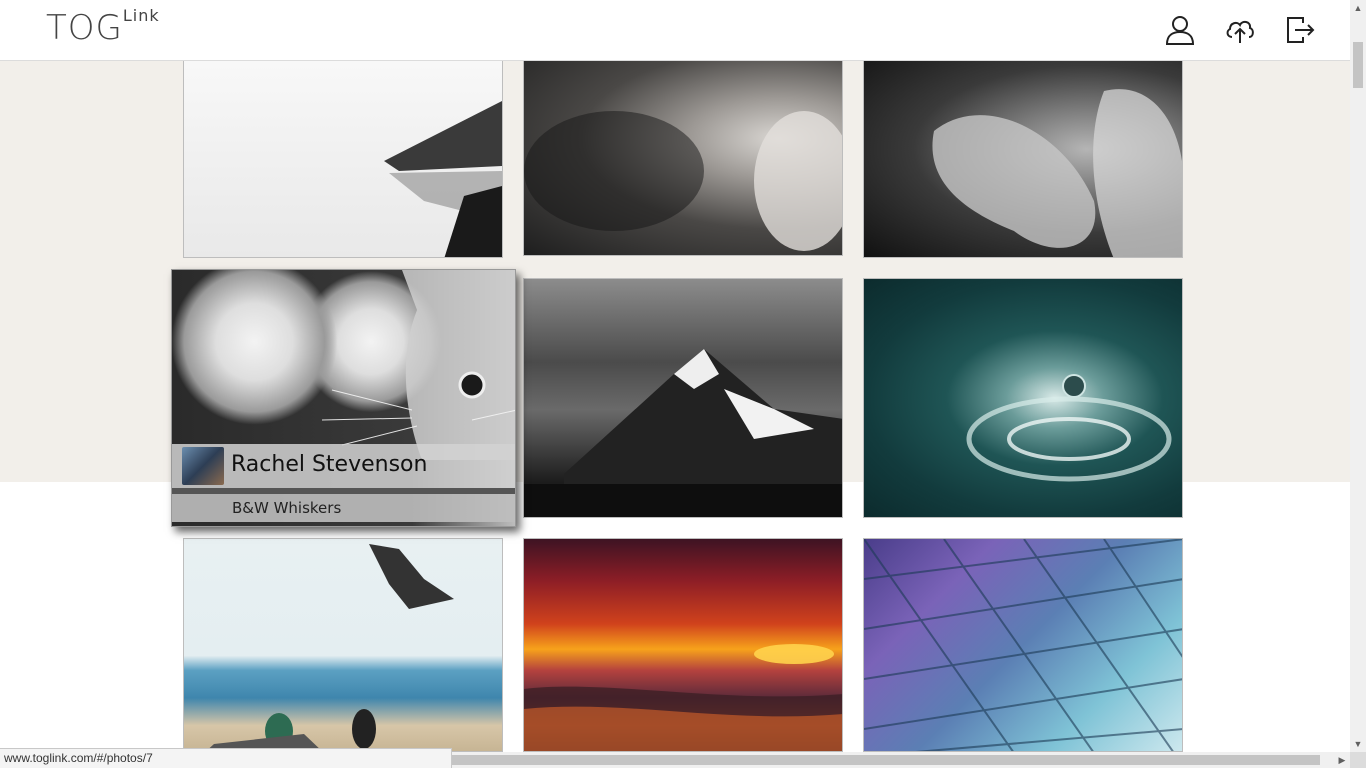 The height and width of the screenshot is (768, 1366). Describe the element at coordinates (1358, 8) in the screenshot. I see `scroll-up-arrow-icon: ▲` at that location.